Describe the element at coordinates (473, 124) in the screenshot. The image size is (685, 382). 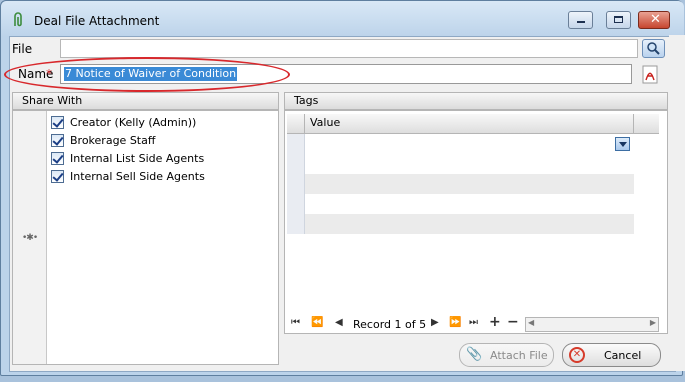
I see `grid-header: Value` at that location.